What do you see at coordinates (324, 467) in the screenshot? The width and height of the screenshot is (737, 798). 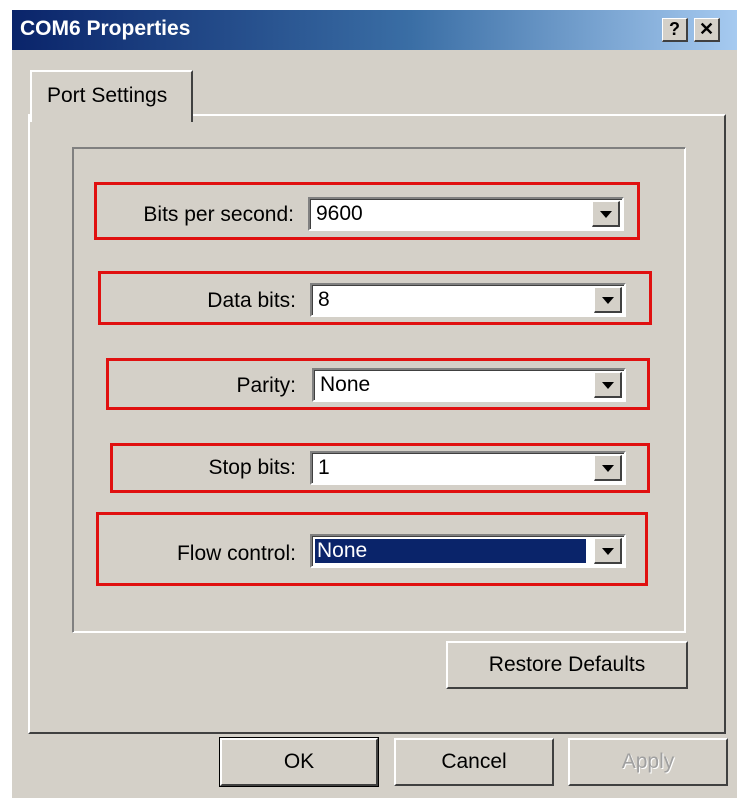 I see `stop-bits-value: 1` at bounding box center [324, 467].